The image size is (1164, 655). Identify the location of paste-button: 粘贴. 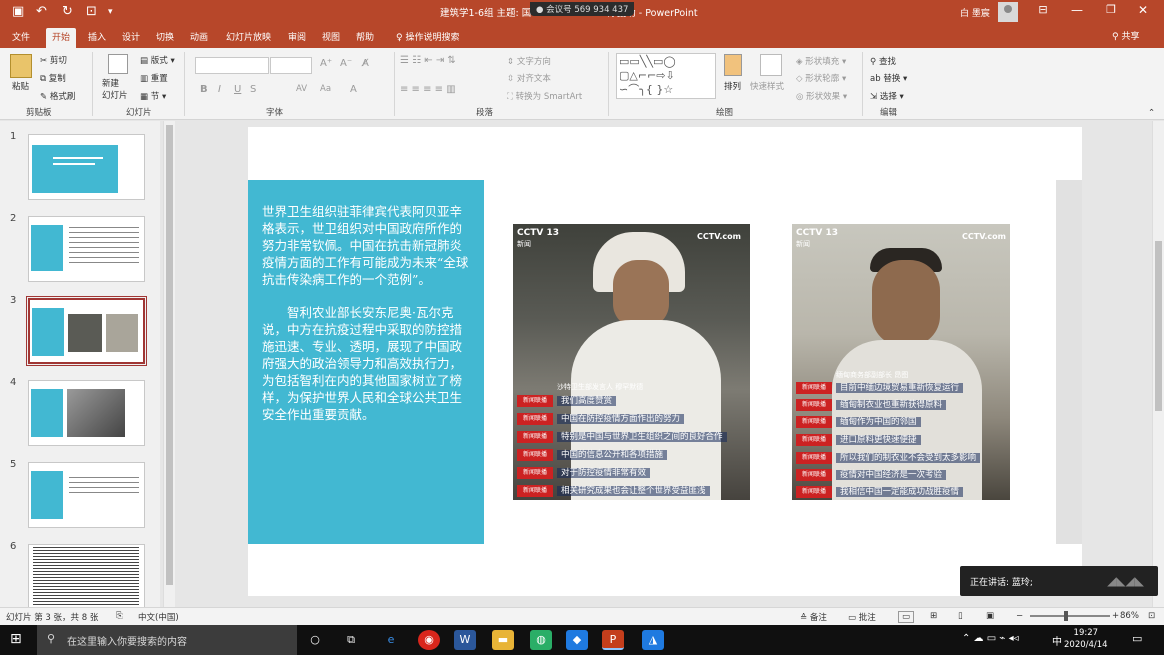
(20, 86).